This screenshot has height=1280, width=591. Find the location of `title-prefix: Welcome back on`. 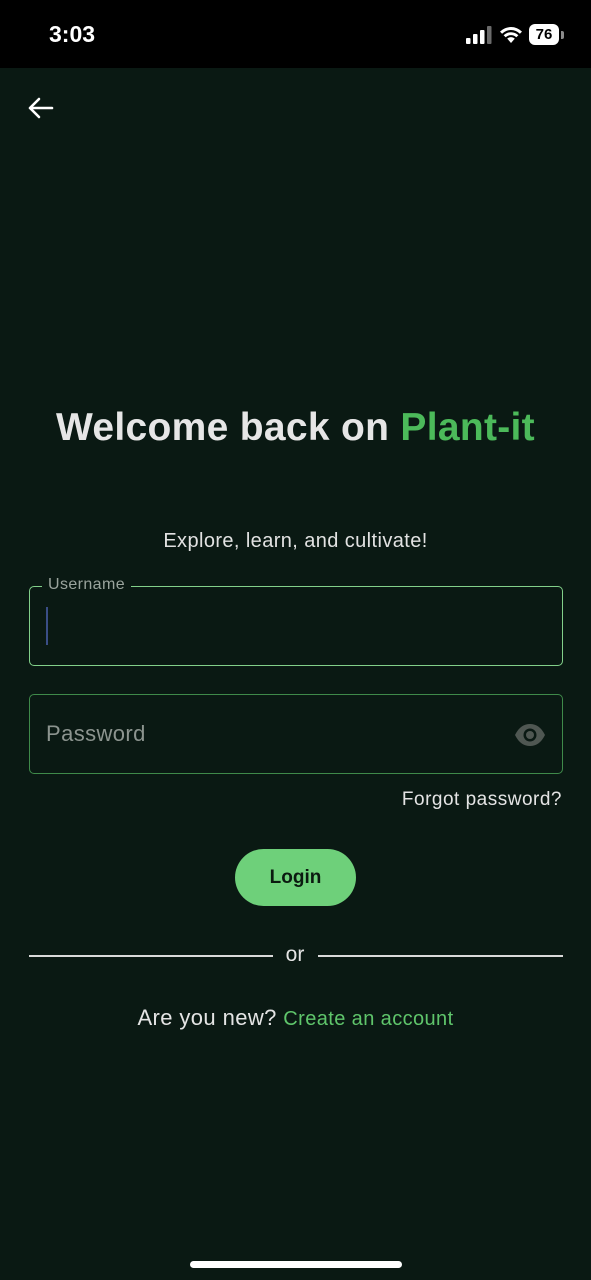

title-prefix: Welcome back on is located at coordinates (228, 427).